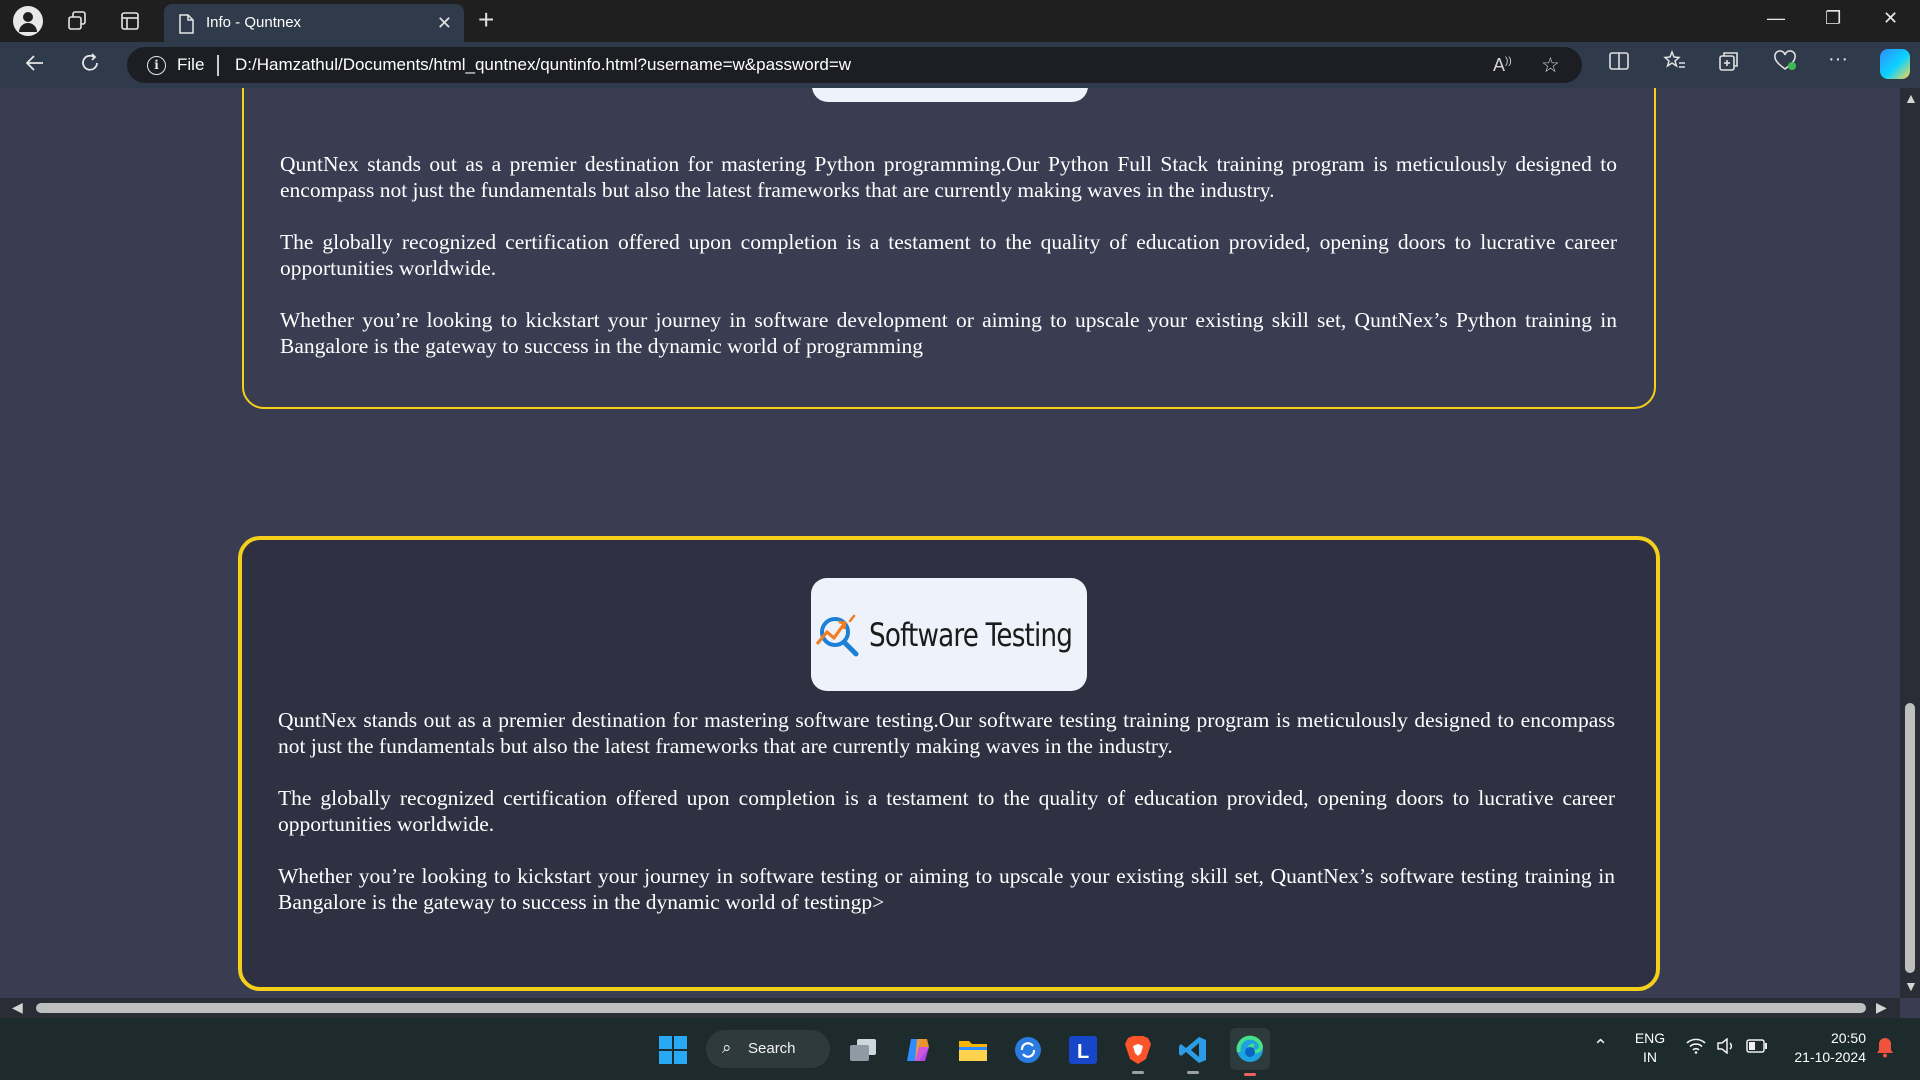 This screenshot has height=1080, width=1920. What do you see at coordinates (1650, 1038) in the screenshot?
I see `language-code: ENG` at bounding box center [1650, 1038].